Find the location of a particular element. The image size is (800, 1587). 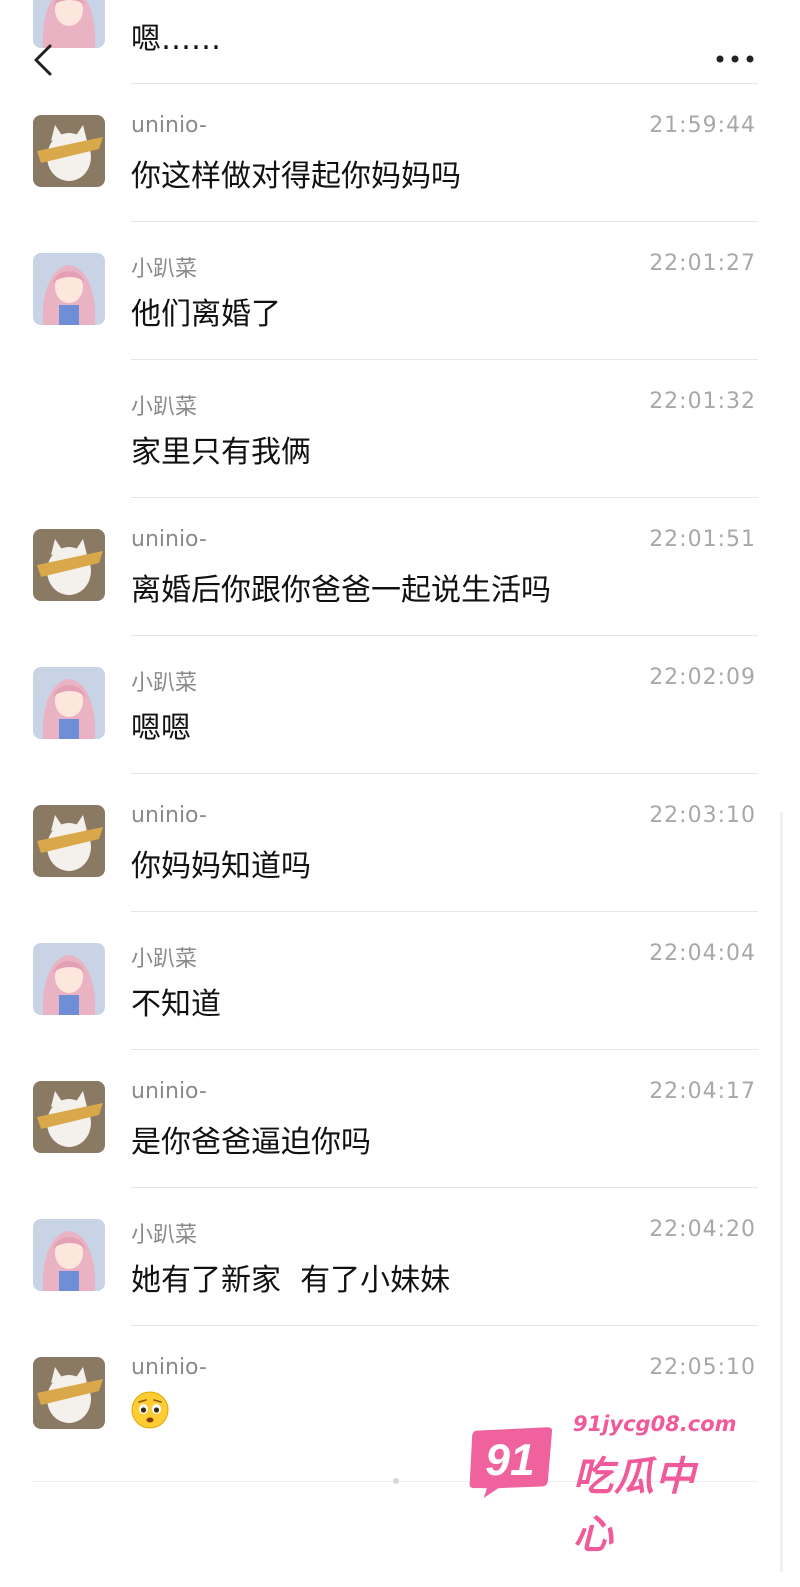

watermark-logo: 91 91jycg08.com 吃瓜中心 is located at coordinates (596, 1485).